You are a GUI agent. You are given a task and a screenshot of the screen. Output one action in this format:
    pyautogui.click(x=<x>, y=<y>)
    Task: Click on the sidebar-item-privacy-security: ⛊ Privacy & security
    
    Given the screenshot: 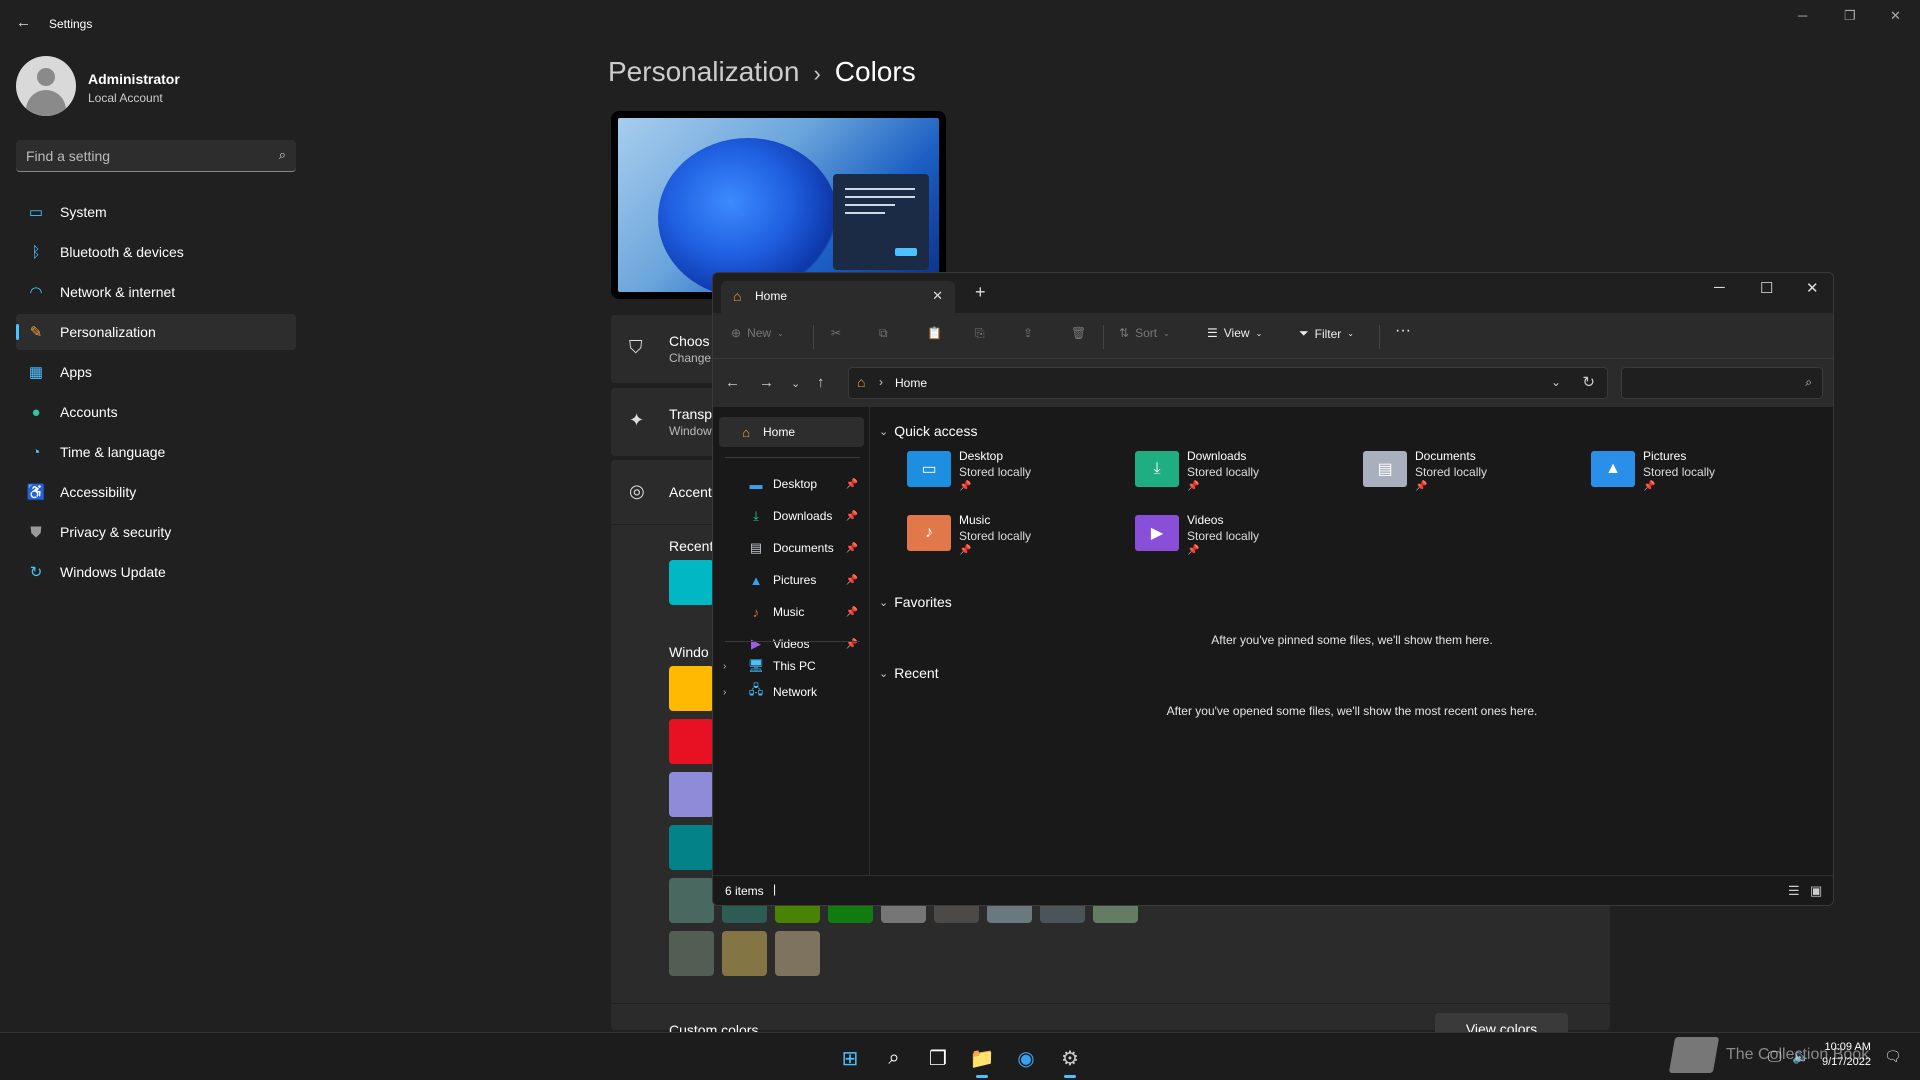 What is the action you would take?
    pyautogui.click(x=156, y=532)
    